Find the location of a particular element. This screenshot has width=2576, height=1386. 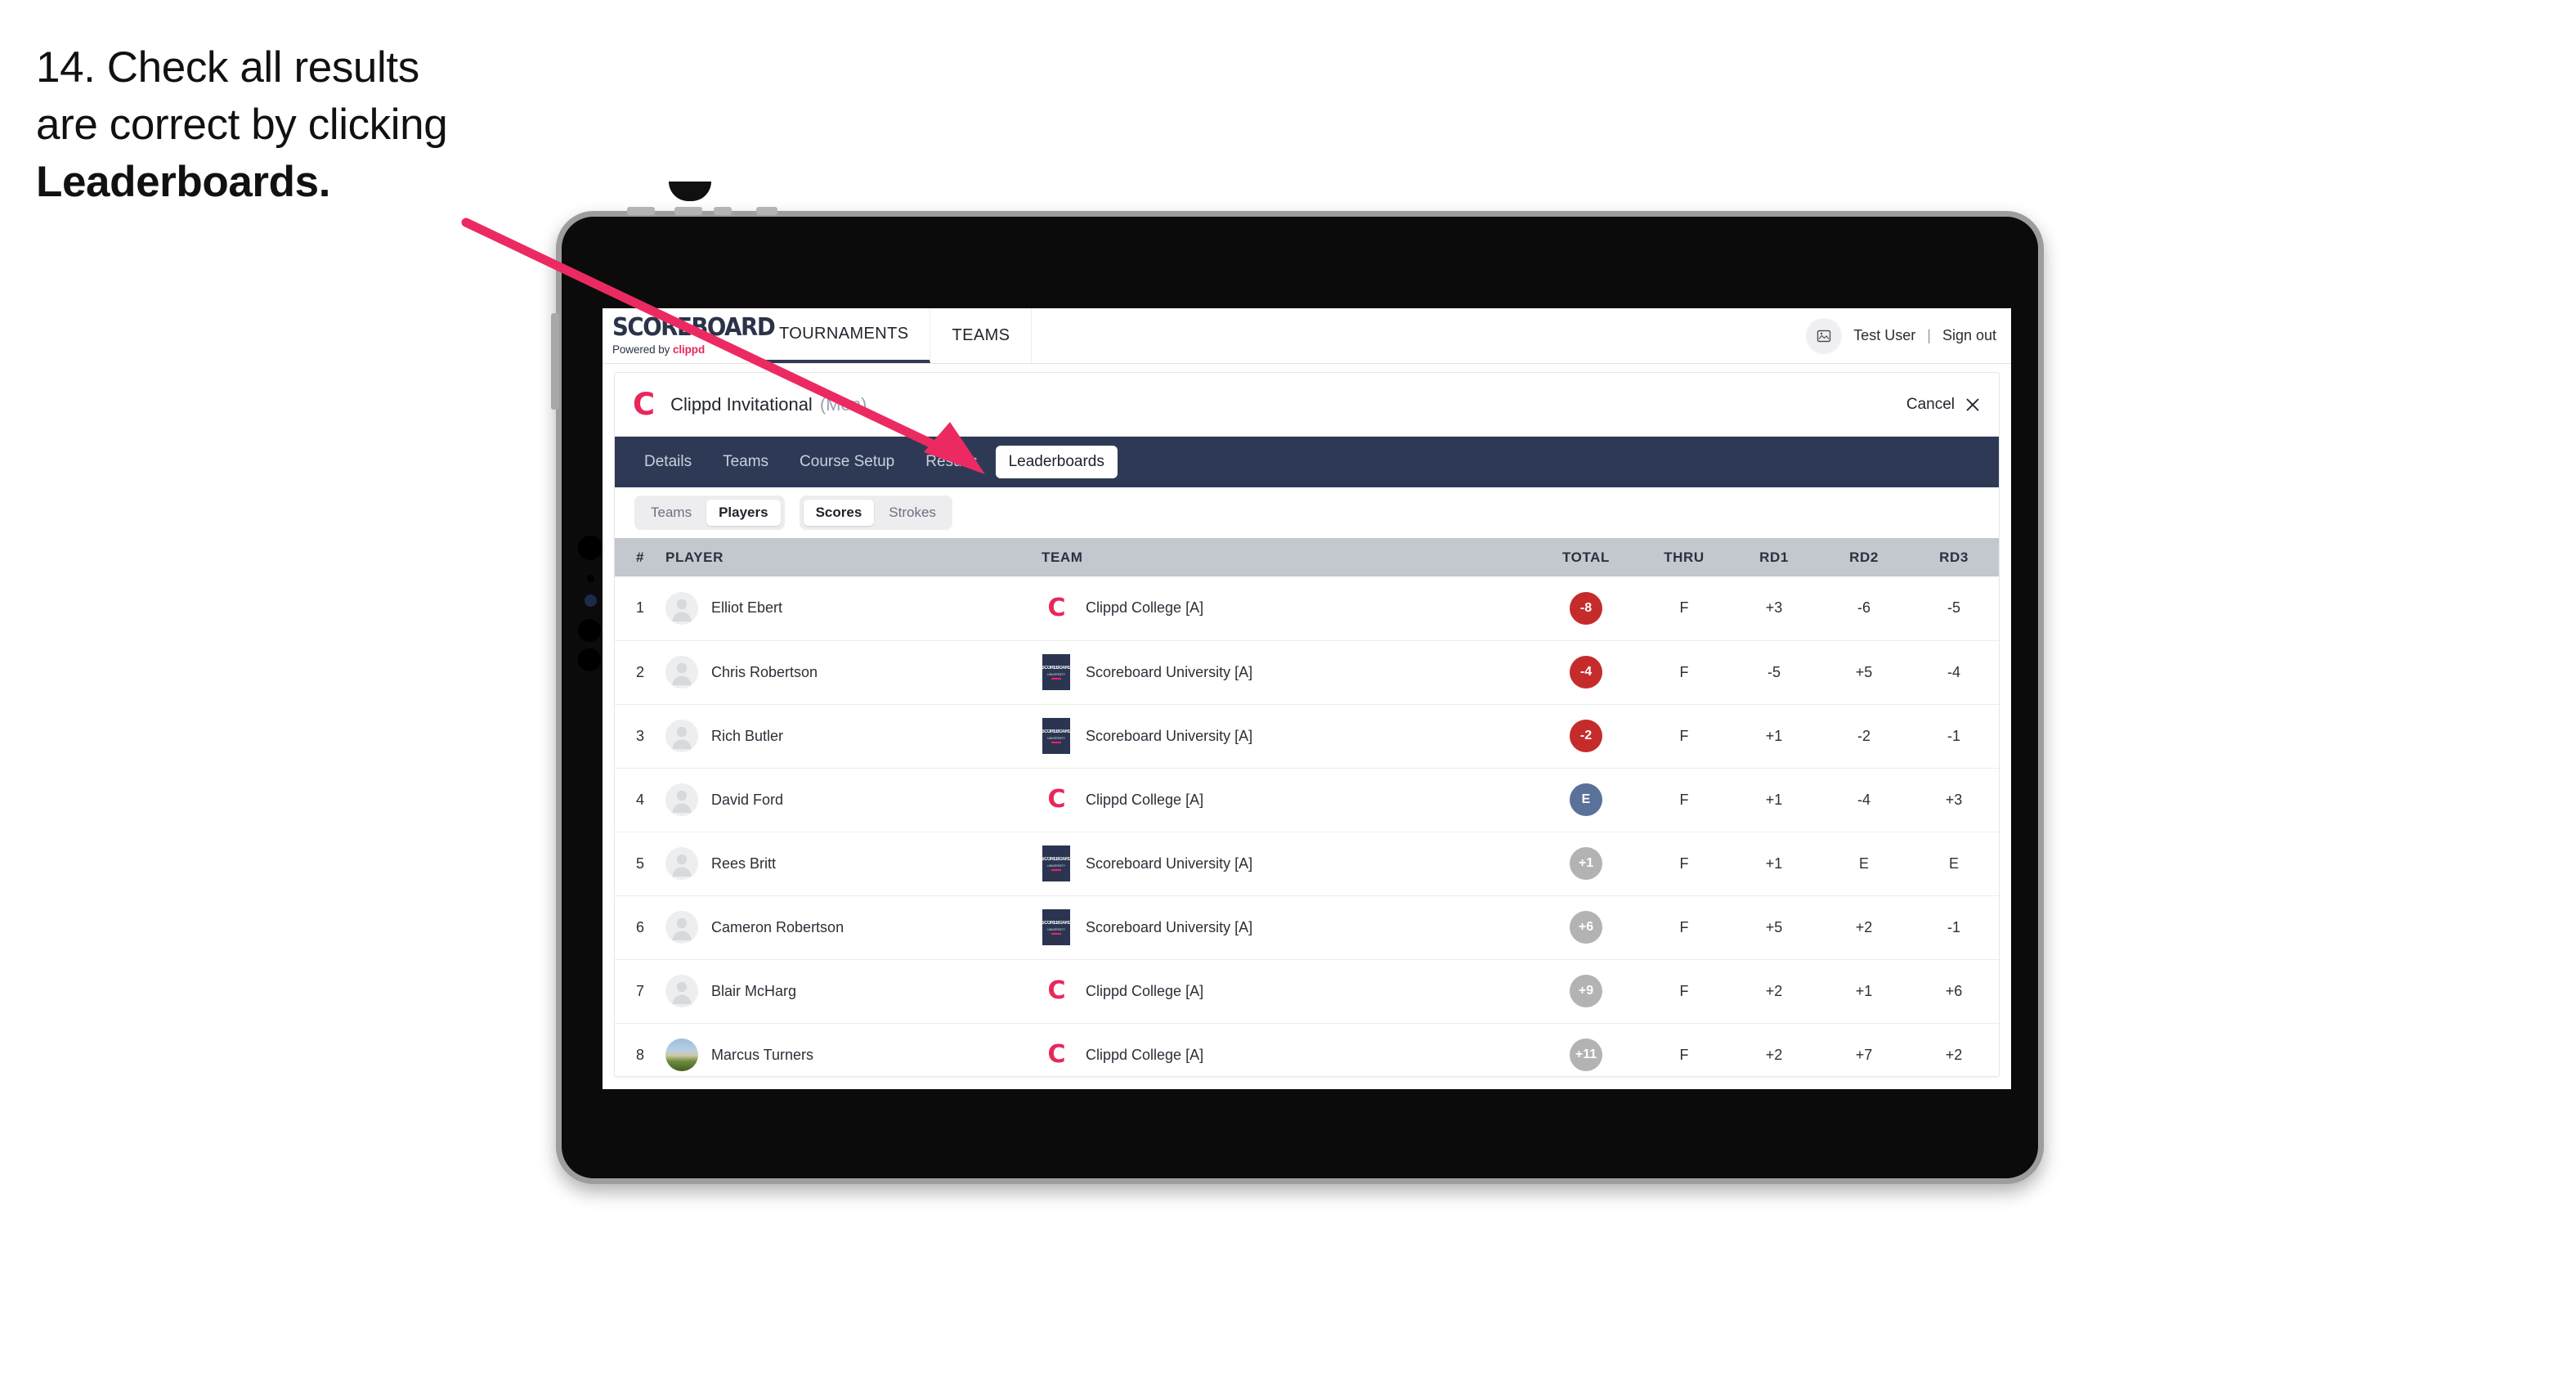

cell-team: C Clippd College [A] is located at coordinates (1287, 800).